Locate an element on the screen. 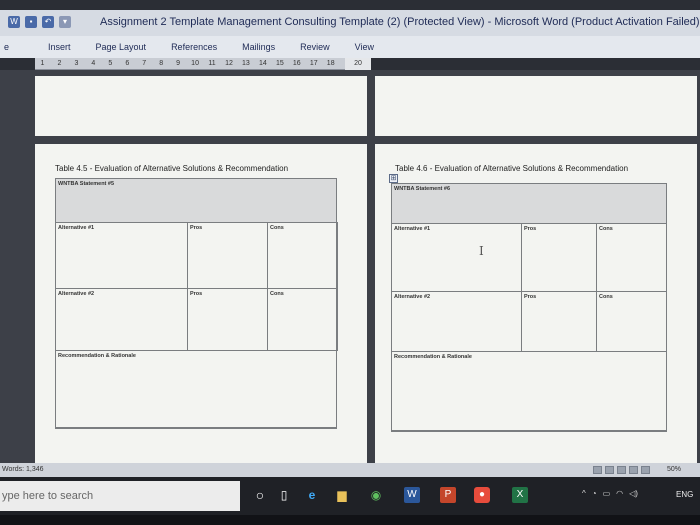 This screenshot has width=700, height=525. ruler-tick: 15 is located at coordinates (279, 63).